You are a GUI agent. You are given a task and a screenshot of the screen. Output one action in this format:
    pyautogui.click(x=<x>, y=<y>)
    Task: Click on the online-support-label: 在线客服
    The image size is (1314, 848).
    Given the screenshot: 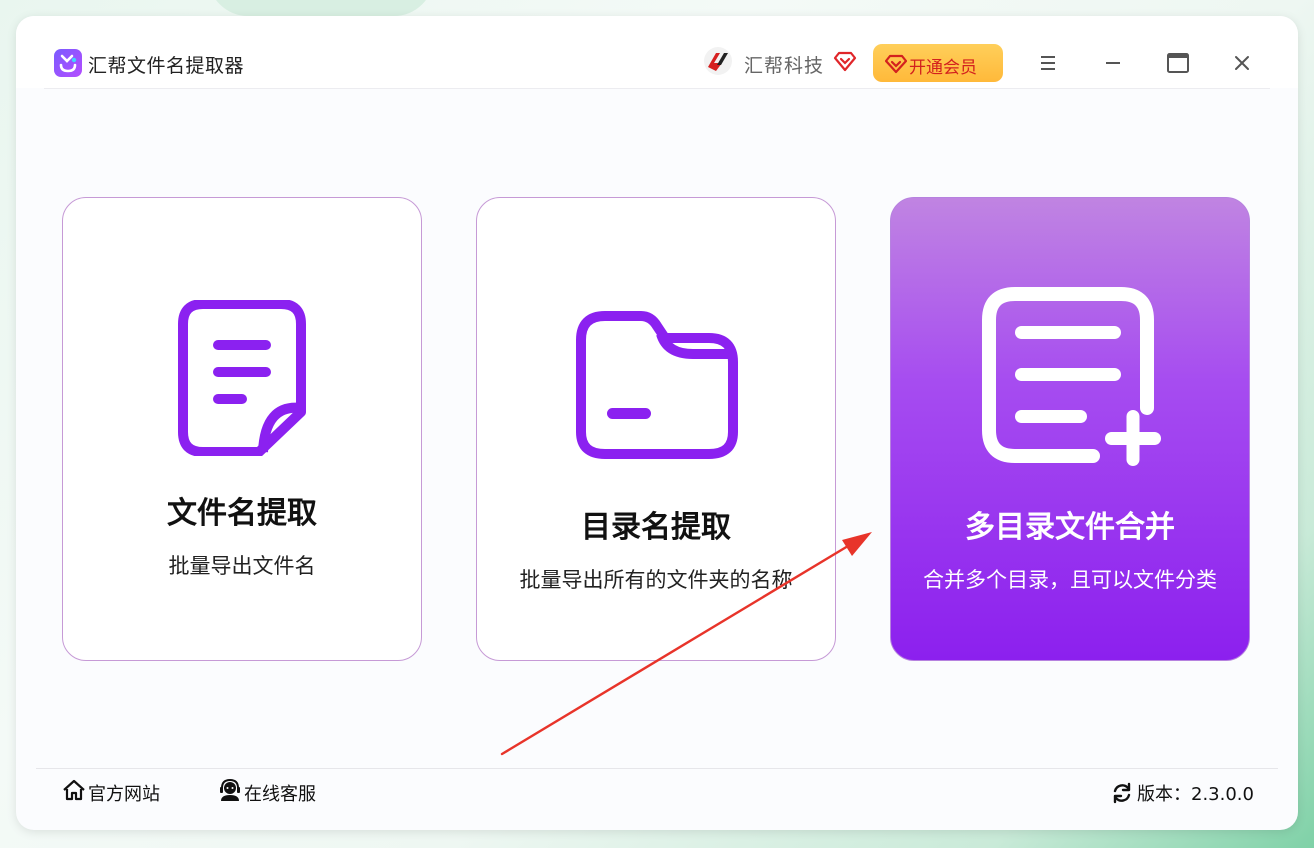 What is the action you would take?
    pyautogui.click(x=280, y=794)
    